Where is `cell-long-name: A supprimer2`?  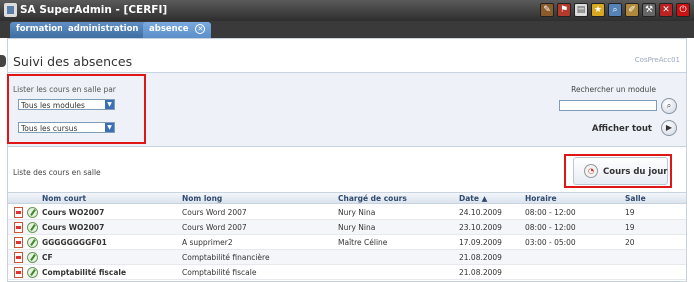
cell-long-name: A supprimer2 is located at coordinates (207, 242).